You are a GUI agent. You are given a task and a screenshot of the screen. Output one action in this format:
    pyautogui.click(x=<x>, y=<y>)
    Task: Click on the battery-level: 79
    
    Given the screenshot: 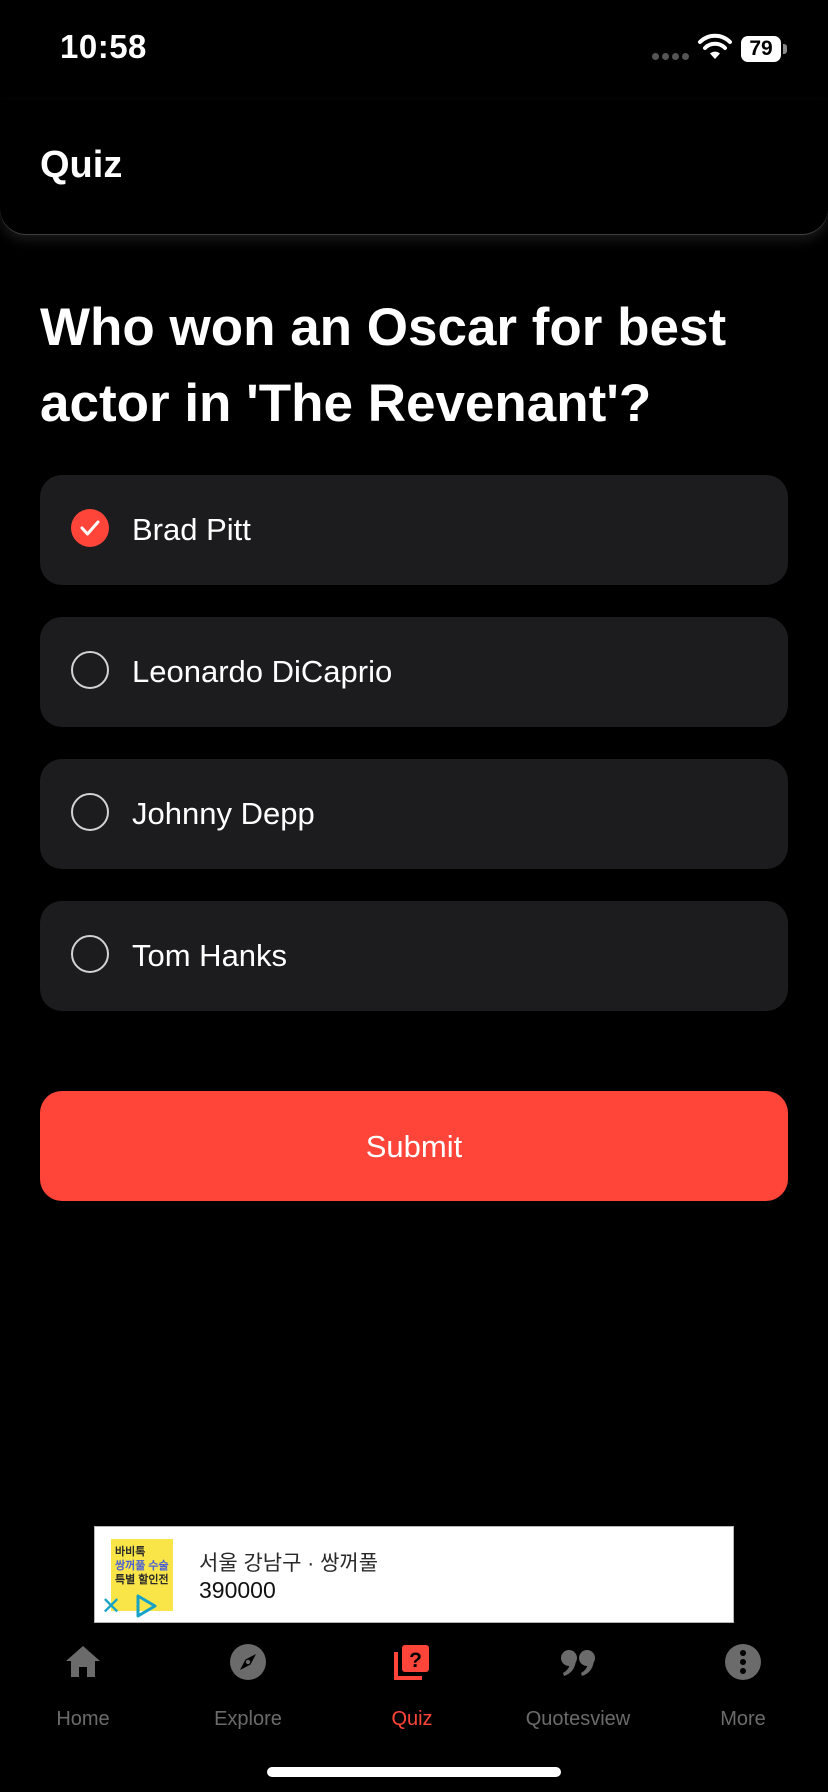 What is the action you would take?
    pyautogui.click(x=761, y=49)
    